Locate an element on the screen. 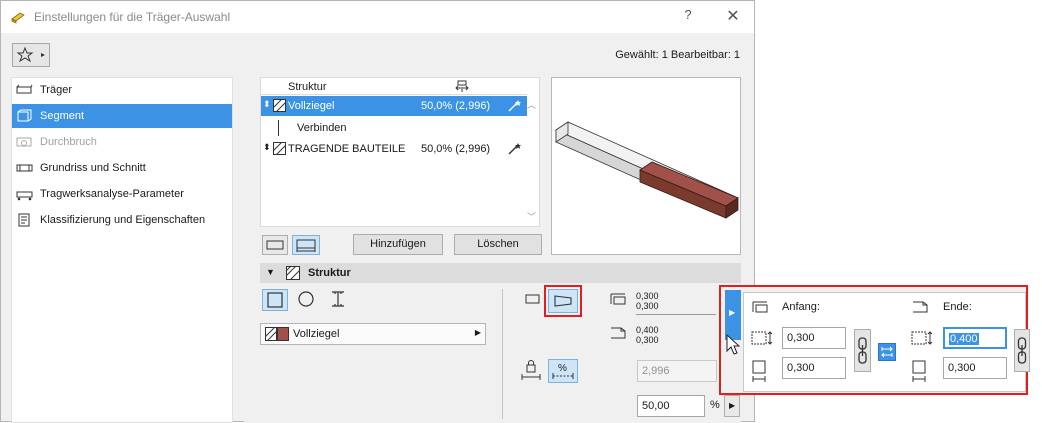 This screenshot has height=423, width=1042. opening-icon is located at coordinates (24, 142).